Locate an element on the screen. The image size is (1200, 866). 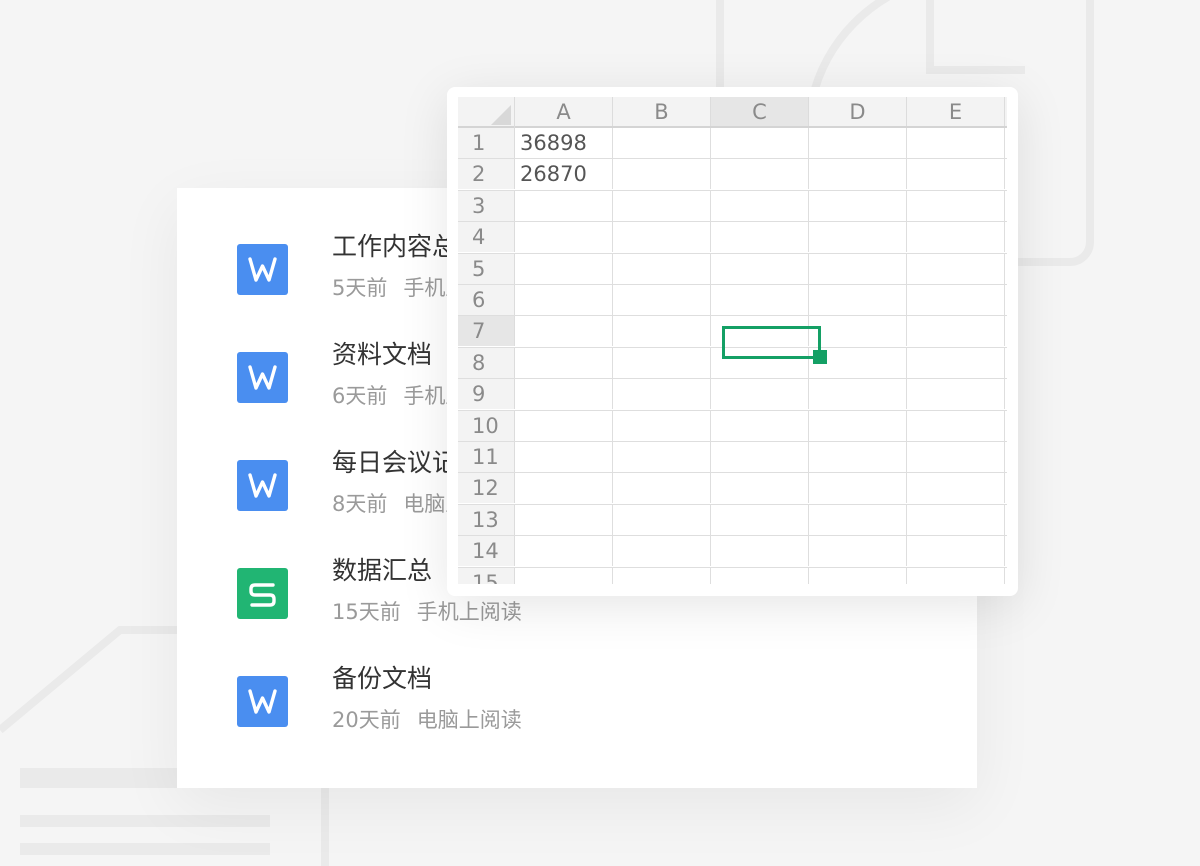
cell-a1: 36898 is located at coordinates (564, 143).